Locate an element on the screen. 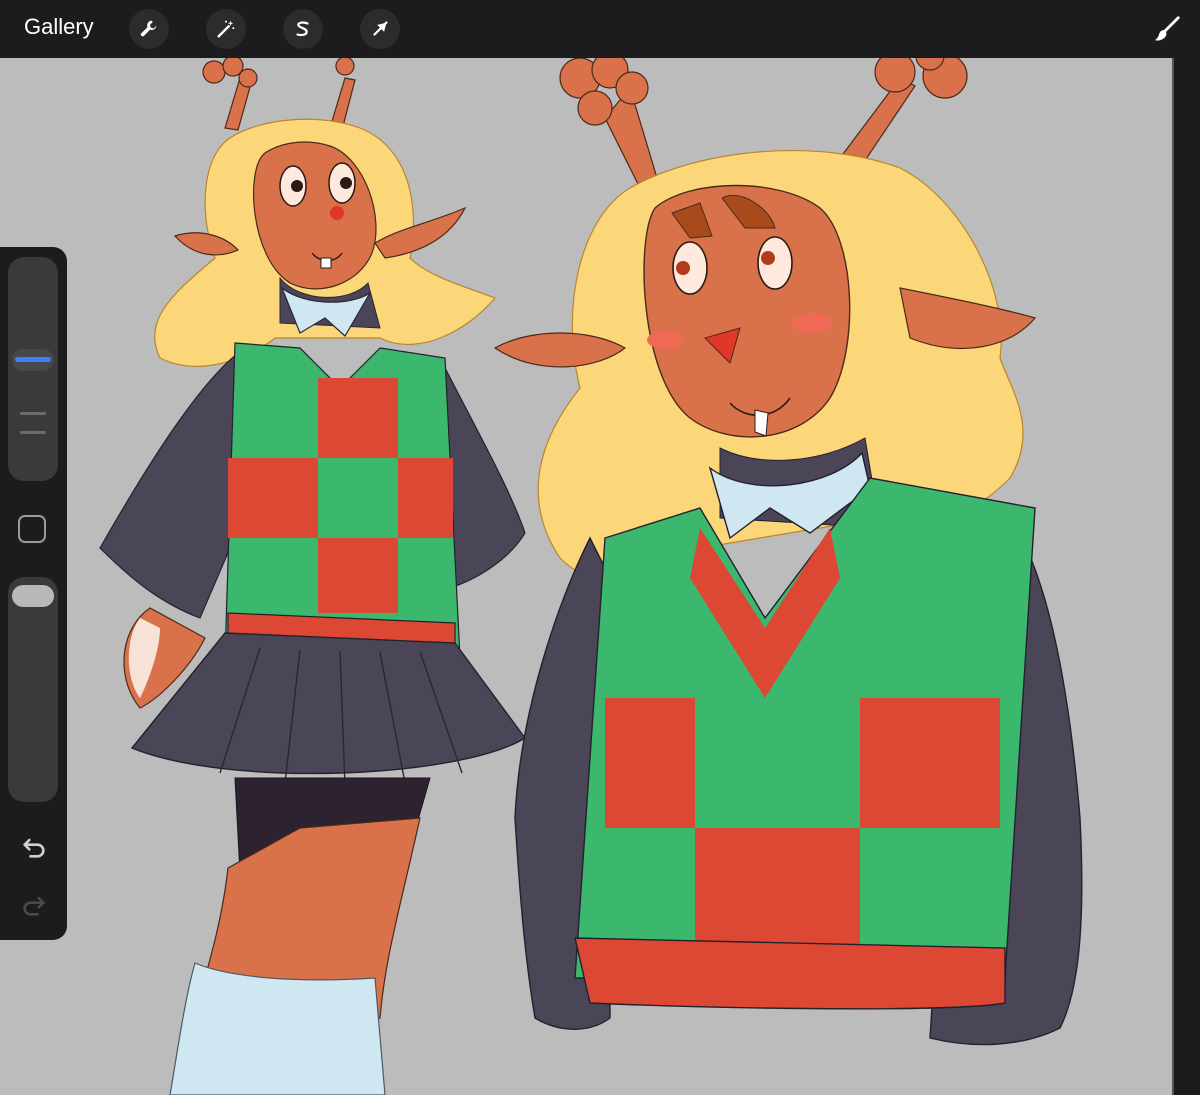 The height and width of the screenshot is (1095, 1200). magic-wand-icon is located at coordinates (226, 29).